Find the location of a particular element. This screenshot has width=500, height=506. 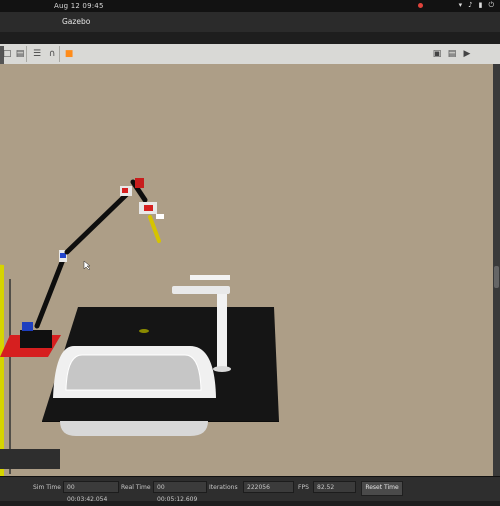

reset-time-button: Reset Time is located at coordinates (382, 488).